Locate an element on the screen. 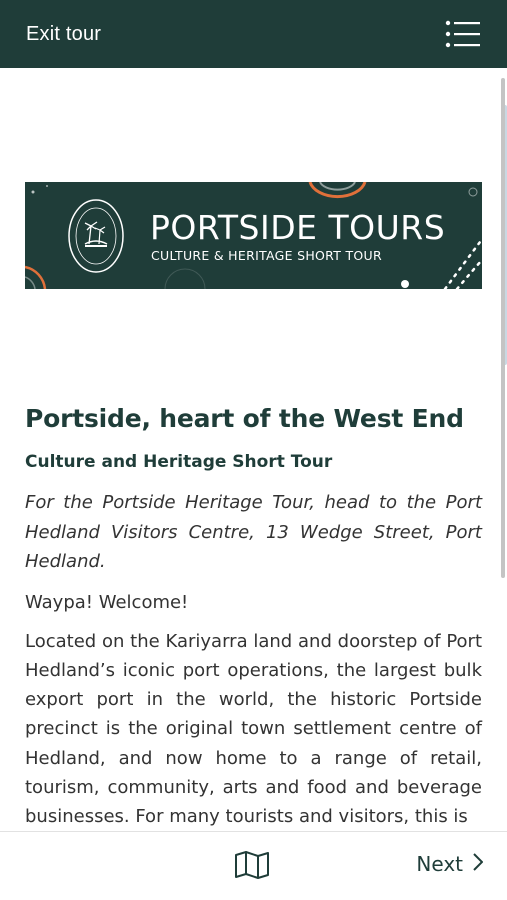  map-icon is located at coordinates (252, 865).